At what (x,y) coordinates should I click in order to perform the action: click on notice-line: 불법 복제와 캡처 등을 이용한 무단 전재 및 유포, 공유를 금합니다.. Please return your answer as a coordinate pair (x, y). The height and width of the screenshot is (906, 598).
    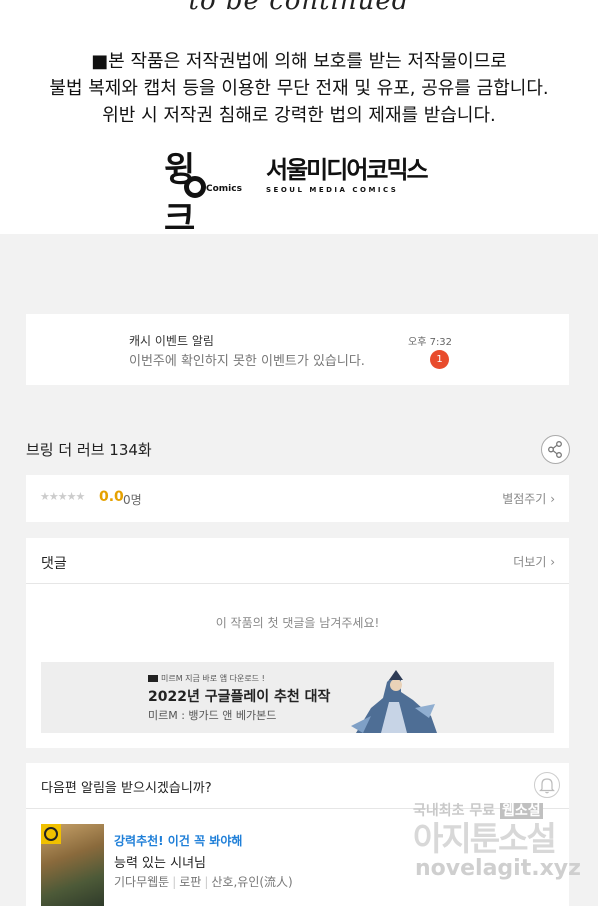
    Looking at the image, I should click on (299, 88).